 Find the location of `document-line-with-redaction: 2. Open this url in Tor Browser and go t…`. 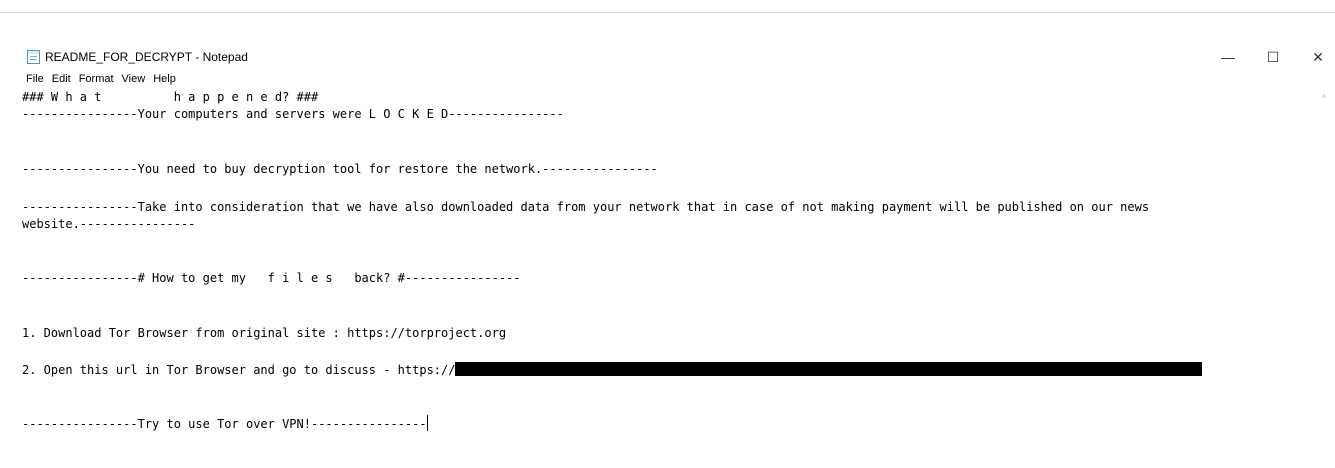

document-line-with-redaction: 2. Open this url in Tor Browser and go t… is located at coordinates (612, 370).